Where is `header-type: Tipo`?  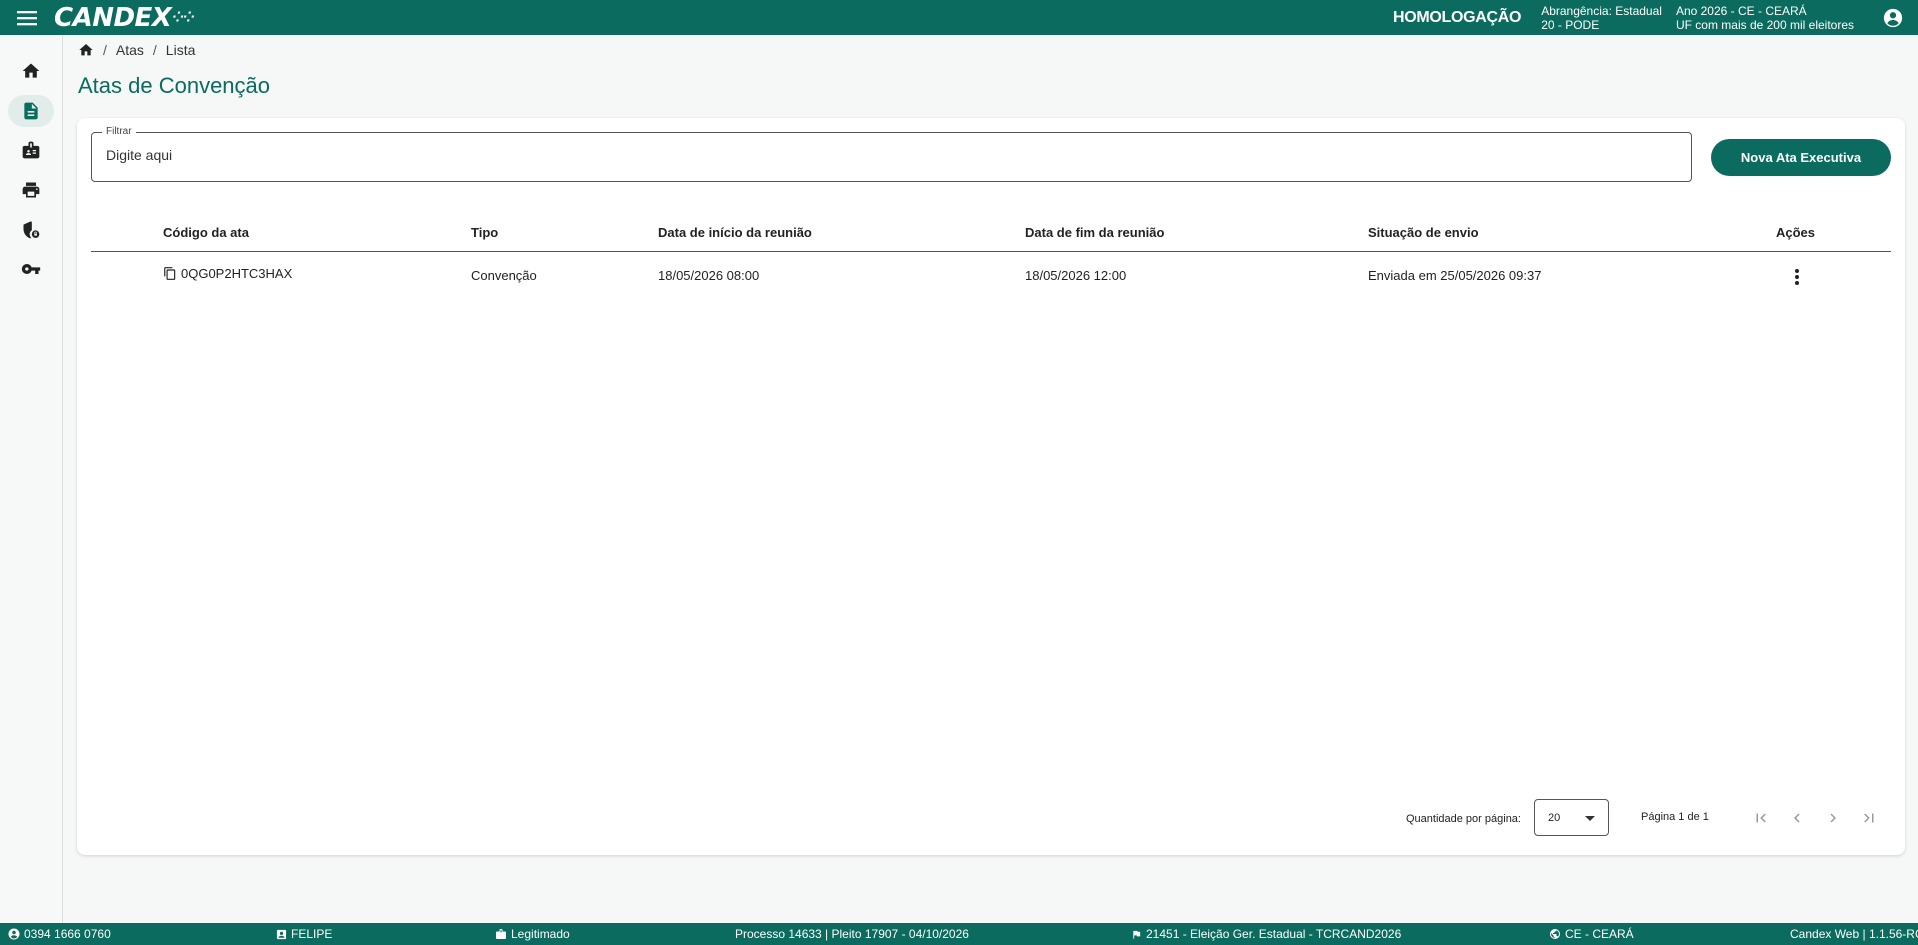 header-type: Tipo is located at coordinates (484, 232).